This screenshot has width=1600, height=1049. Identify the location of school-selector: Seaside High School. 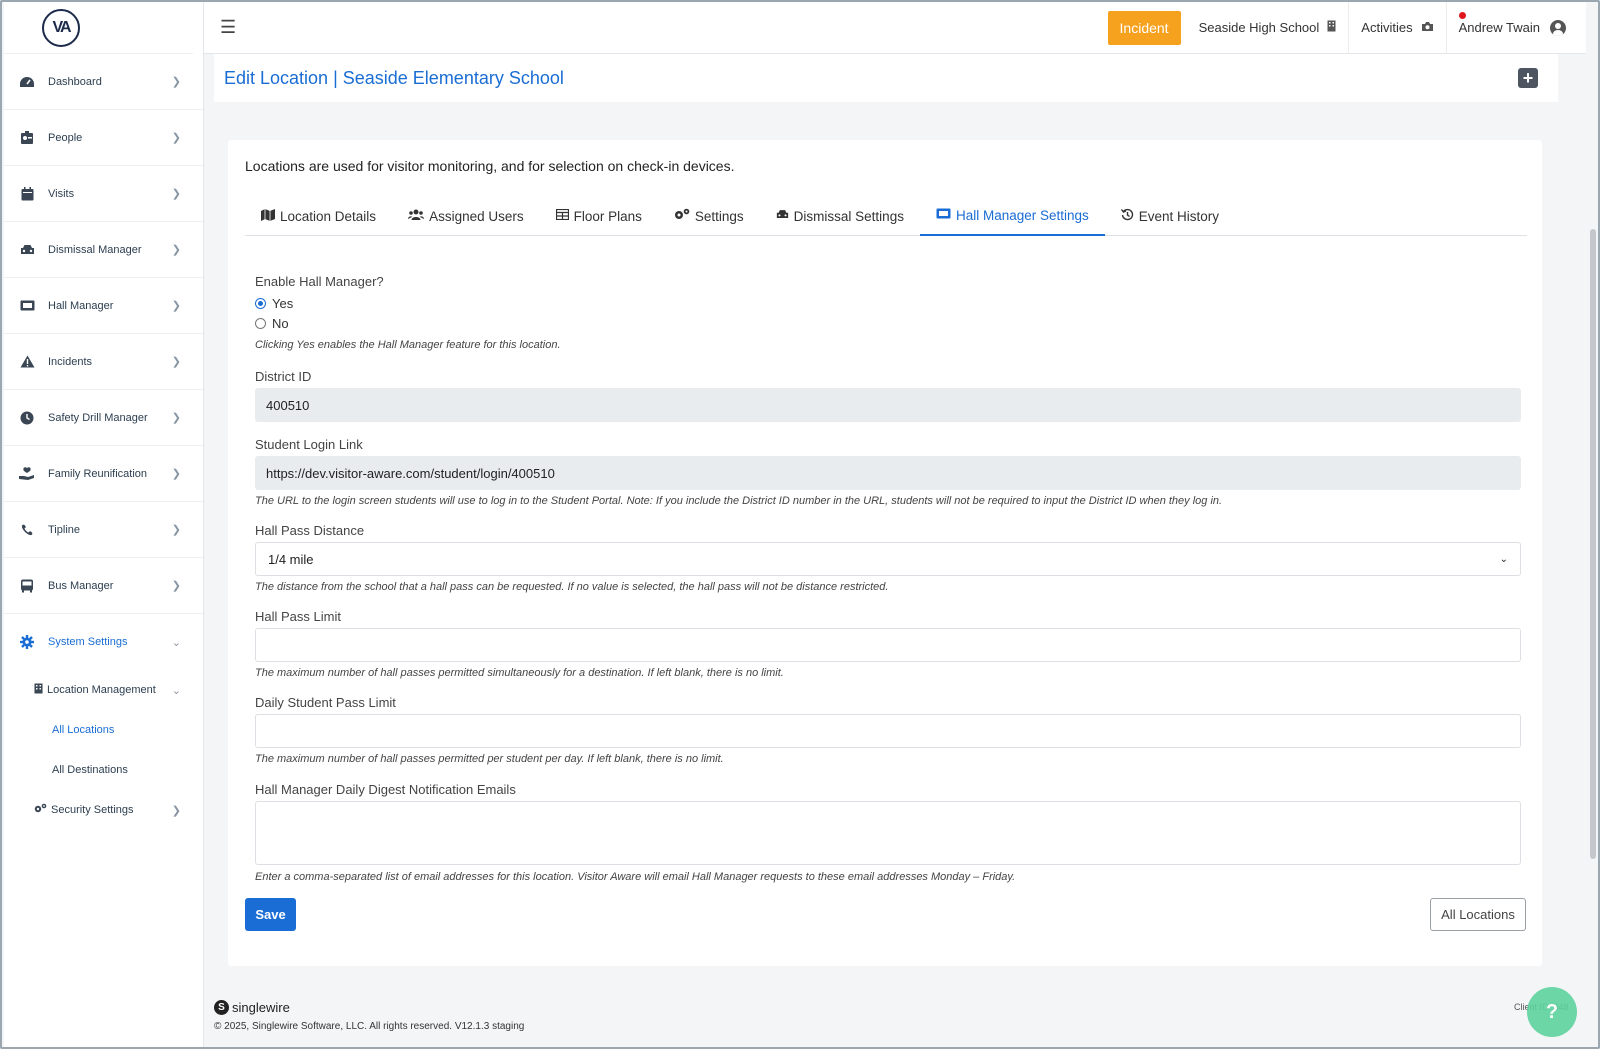
(1268, 28).